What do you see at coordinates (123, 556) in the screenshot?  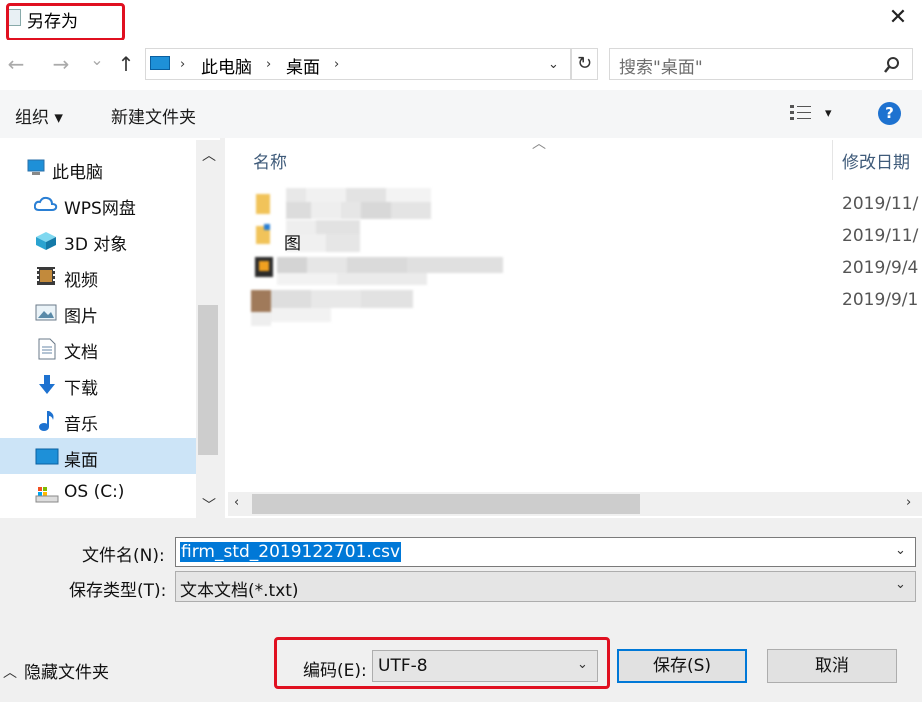 I see `filename-label: 文件名(N):` at bounding box center [123, 556].